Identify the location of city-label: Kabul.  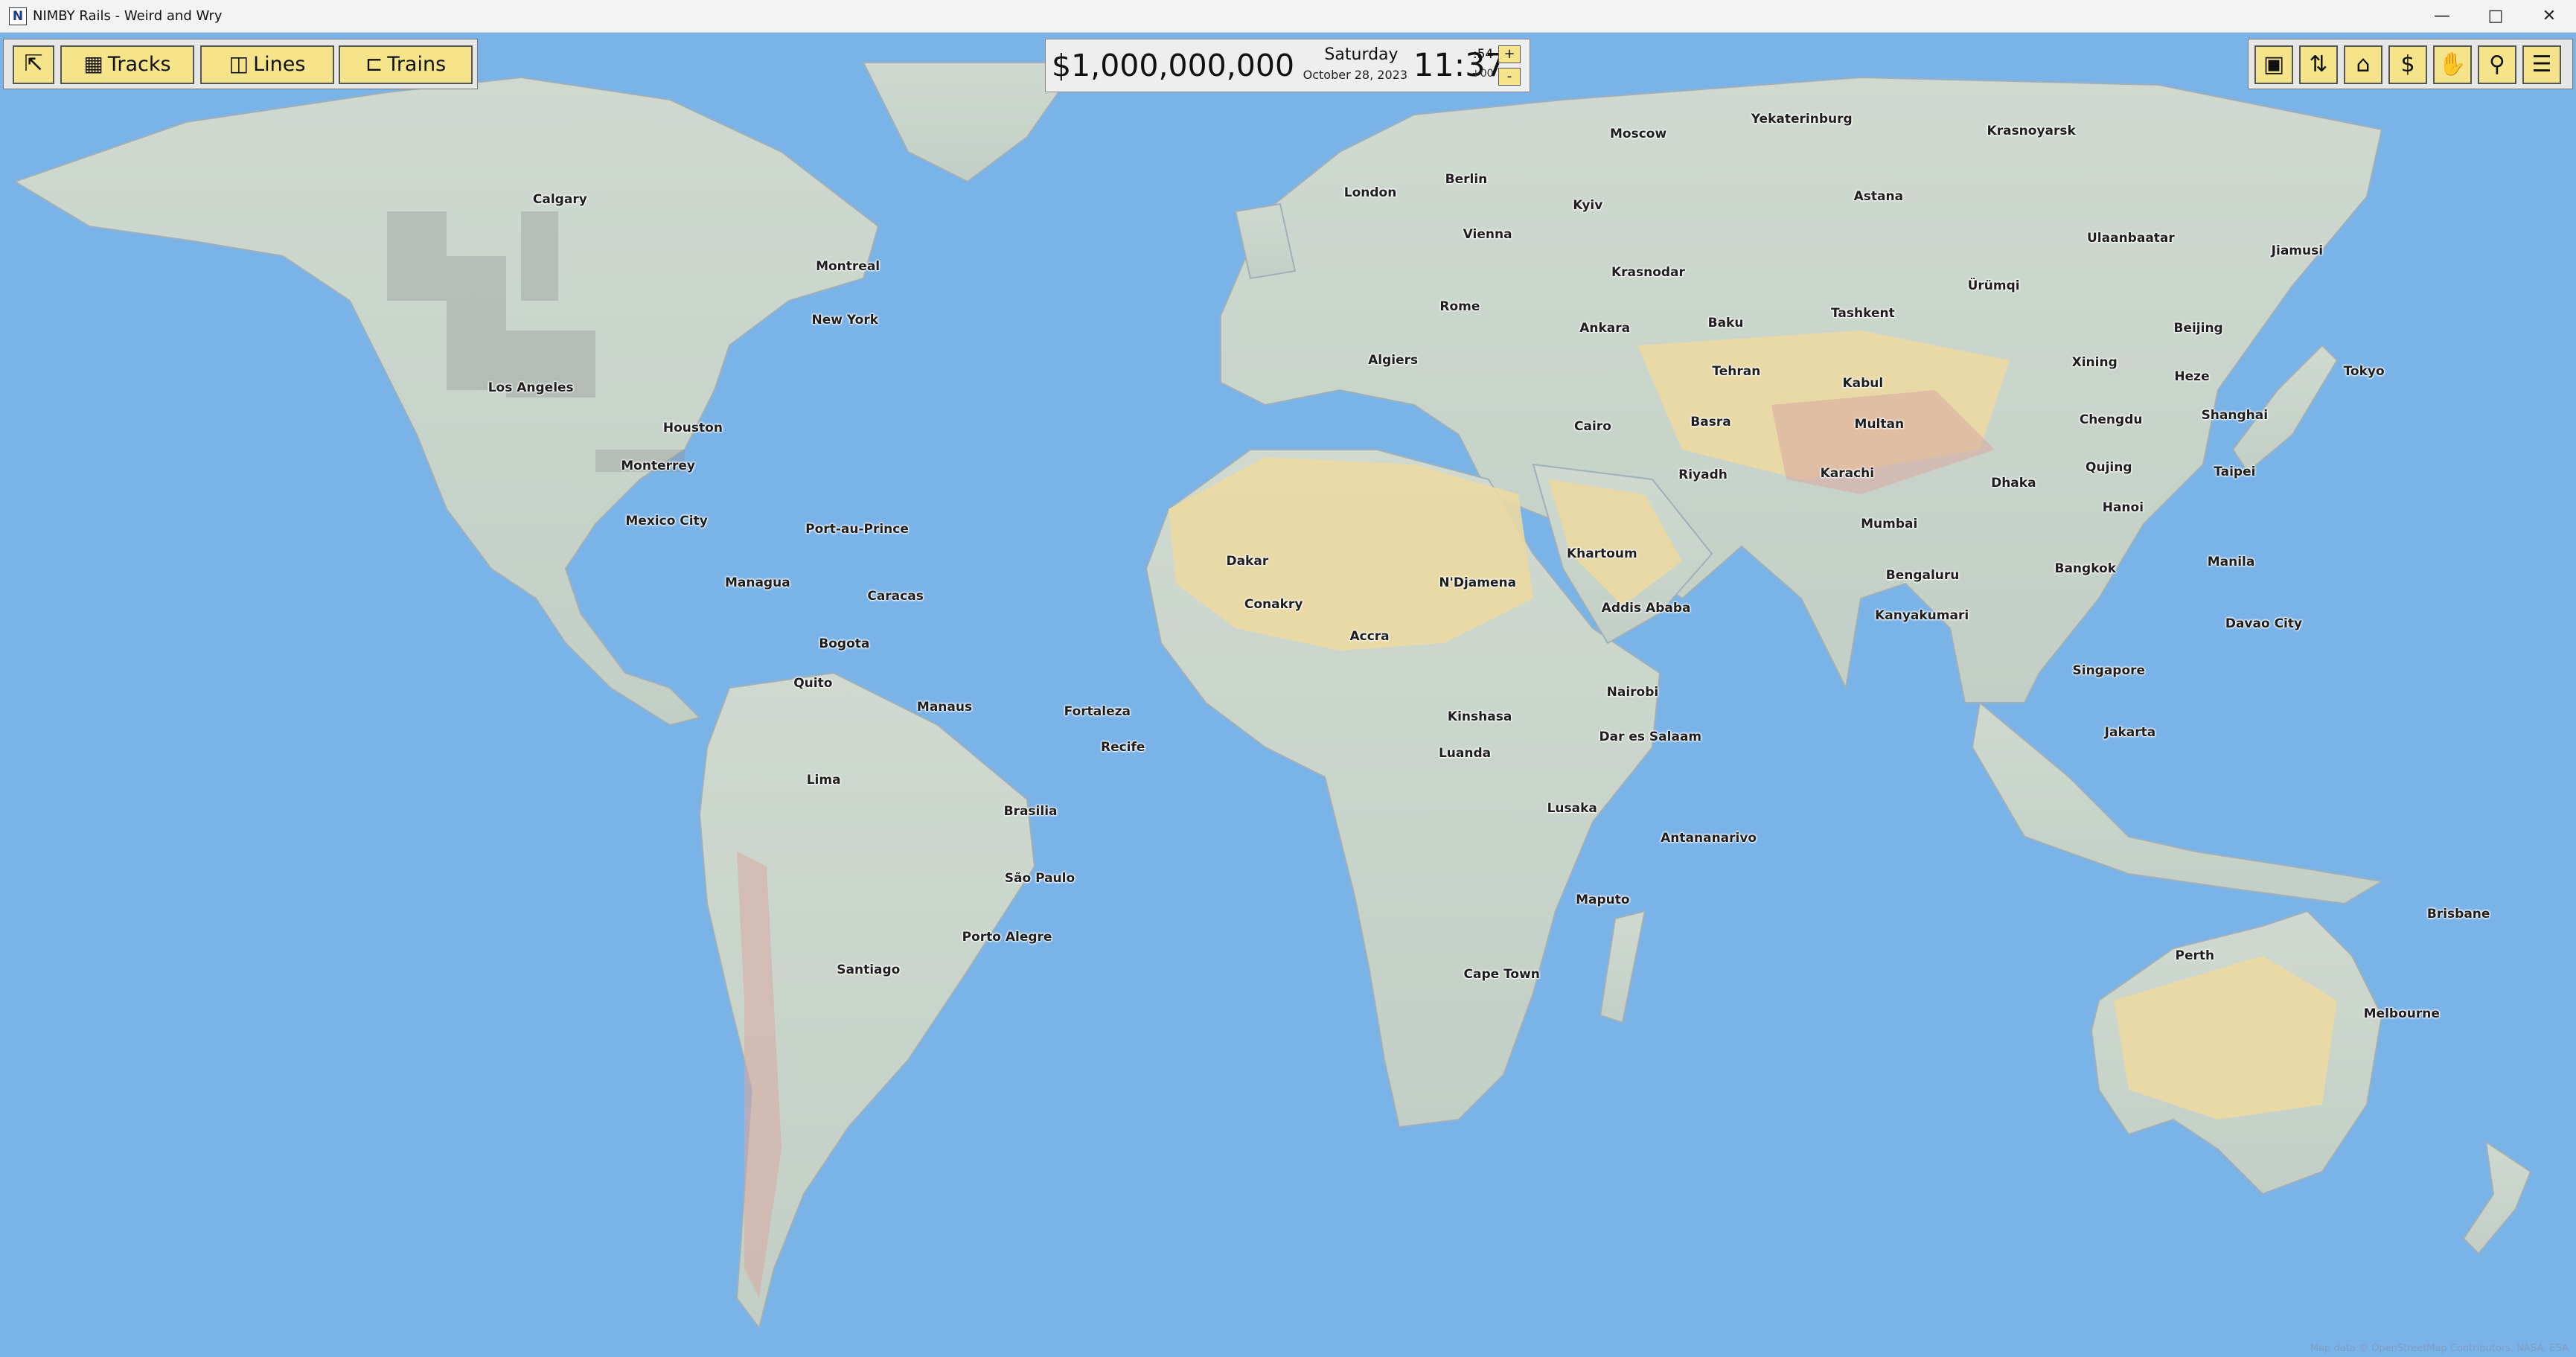
(1862, 384).